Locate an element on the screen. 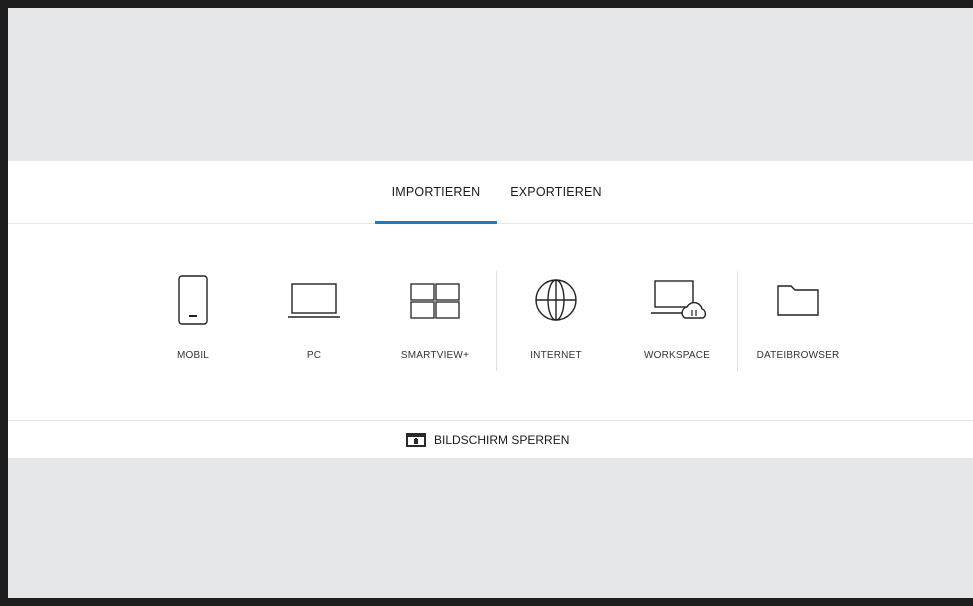 Image resolution: width=973 pixels, height=606 pixels. source-internet: INTERNET is located at coordinates (556, 326).